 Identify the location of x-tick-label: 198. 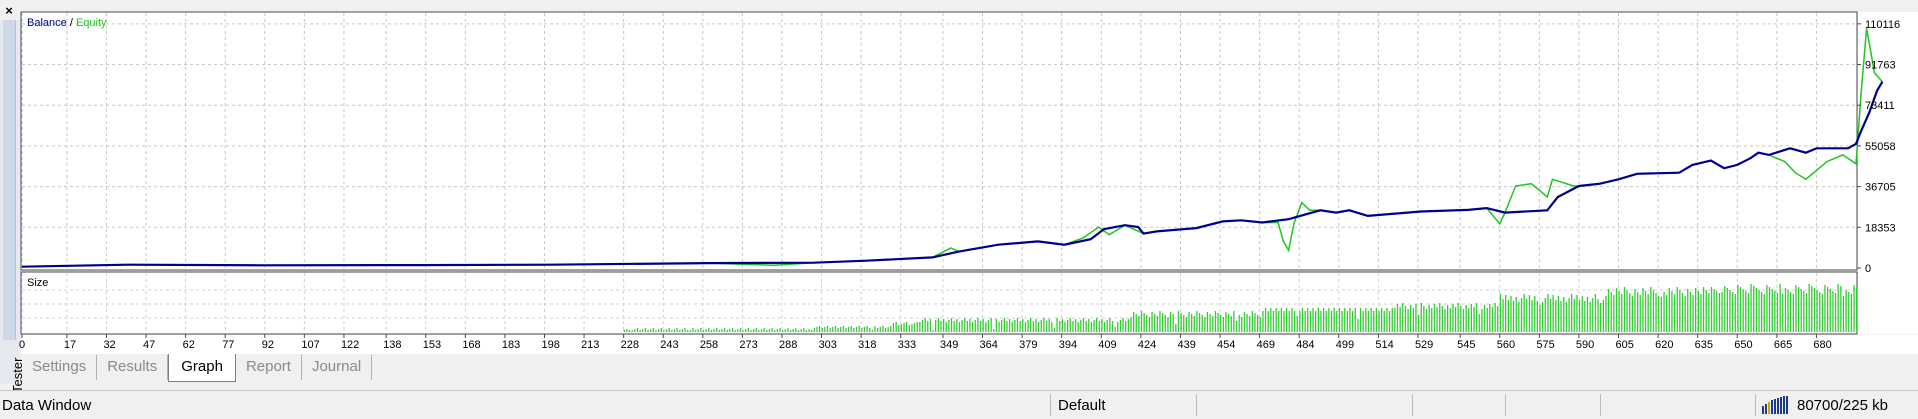
(550, 345).